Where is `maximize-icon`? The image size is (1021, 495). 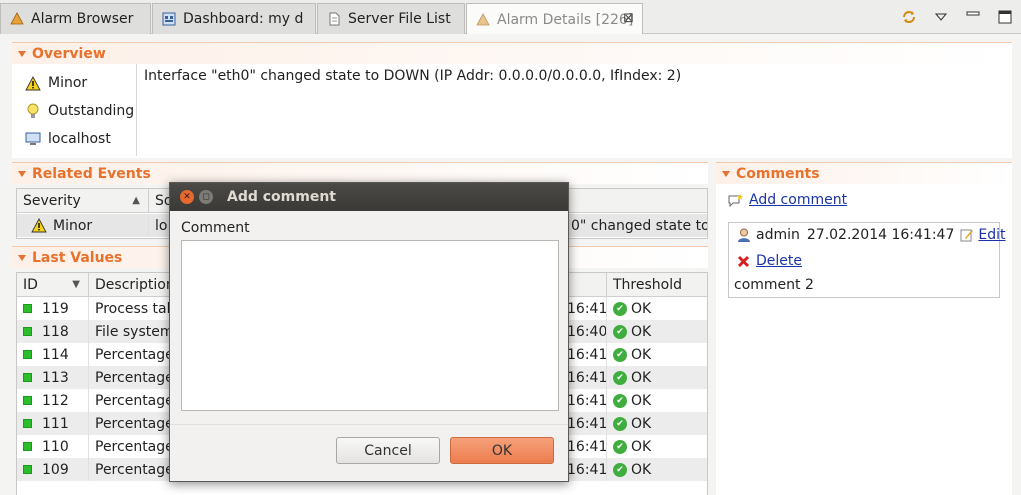
maximize-icon is located at coordinates (1005, 17).